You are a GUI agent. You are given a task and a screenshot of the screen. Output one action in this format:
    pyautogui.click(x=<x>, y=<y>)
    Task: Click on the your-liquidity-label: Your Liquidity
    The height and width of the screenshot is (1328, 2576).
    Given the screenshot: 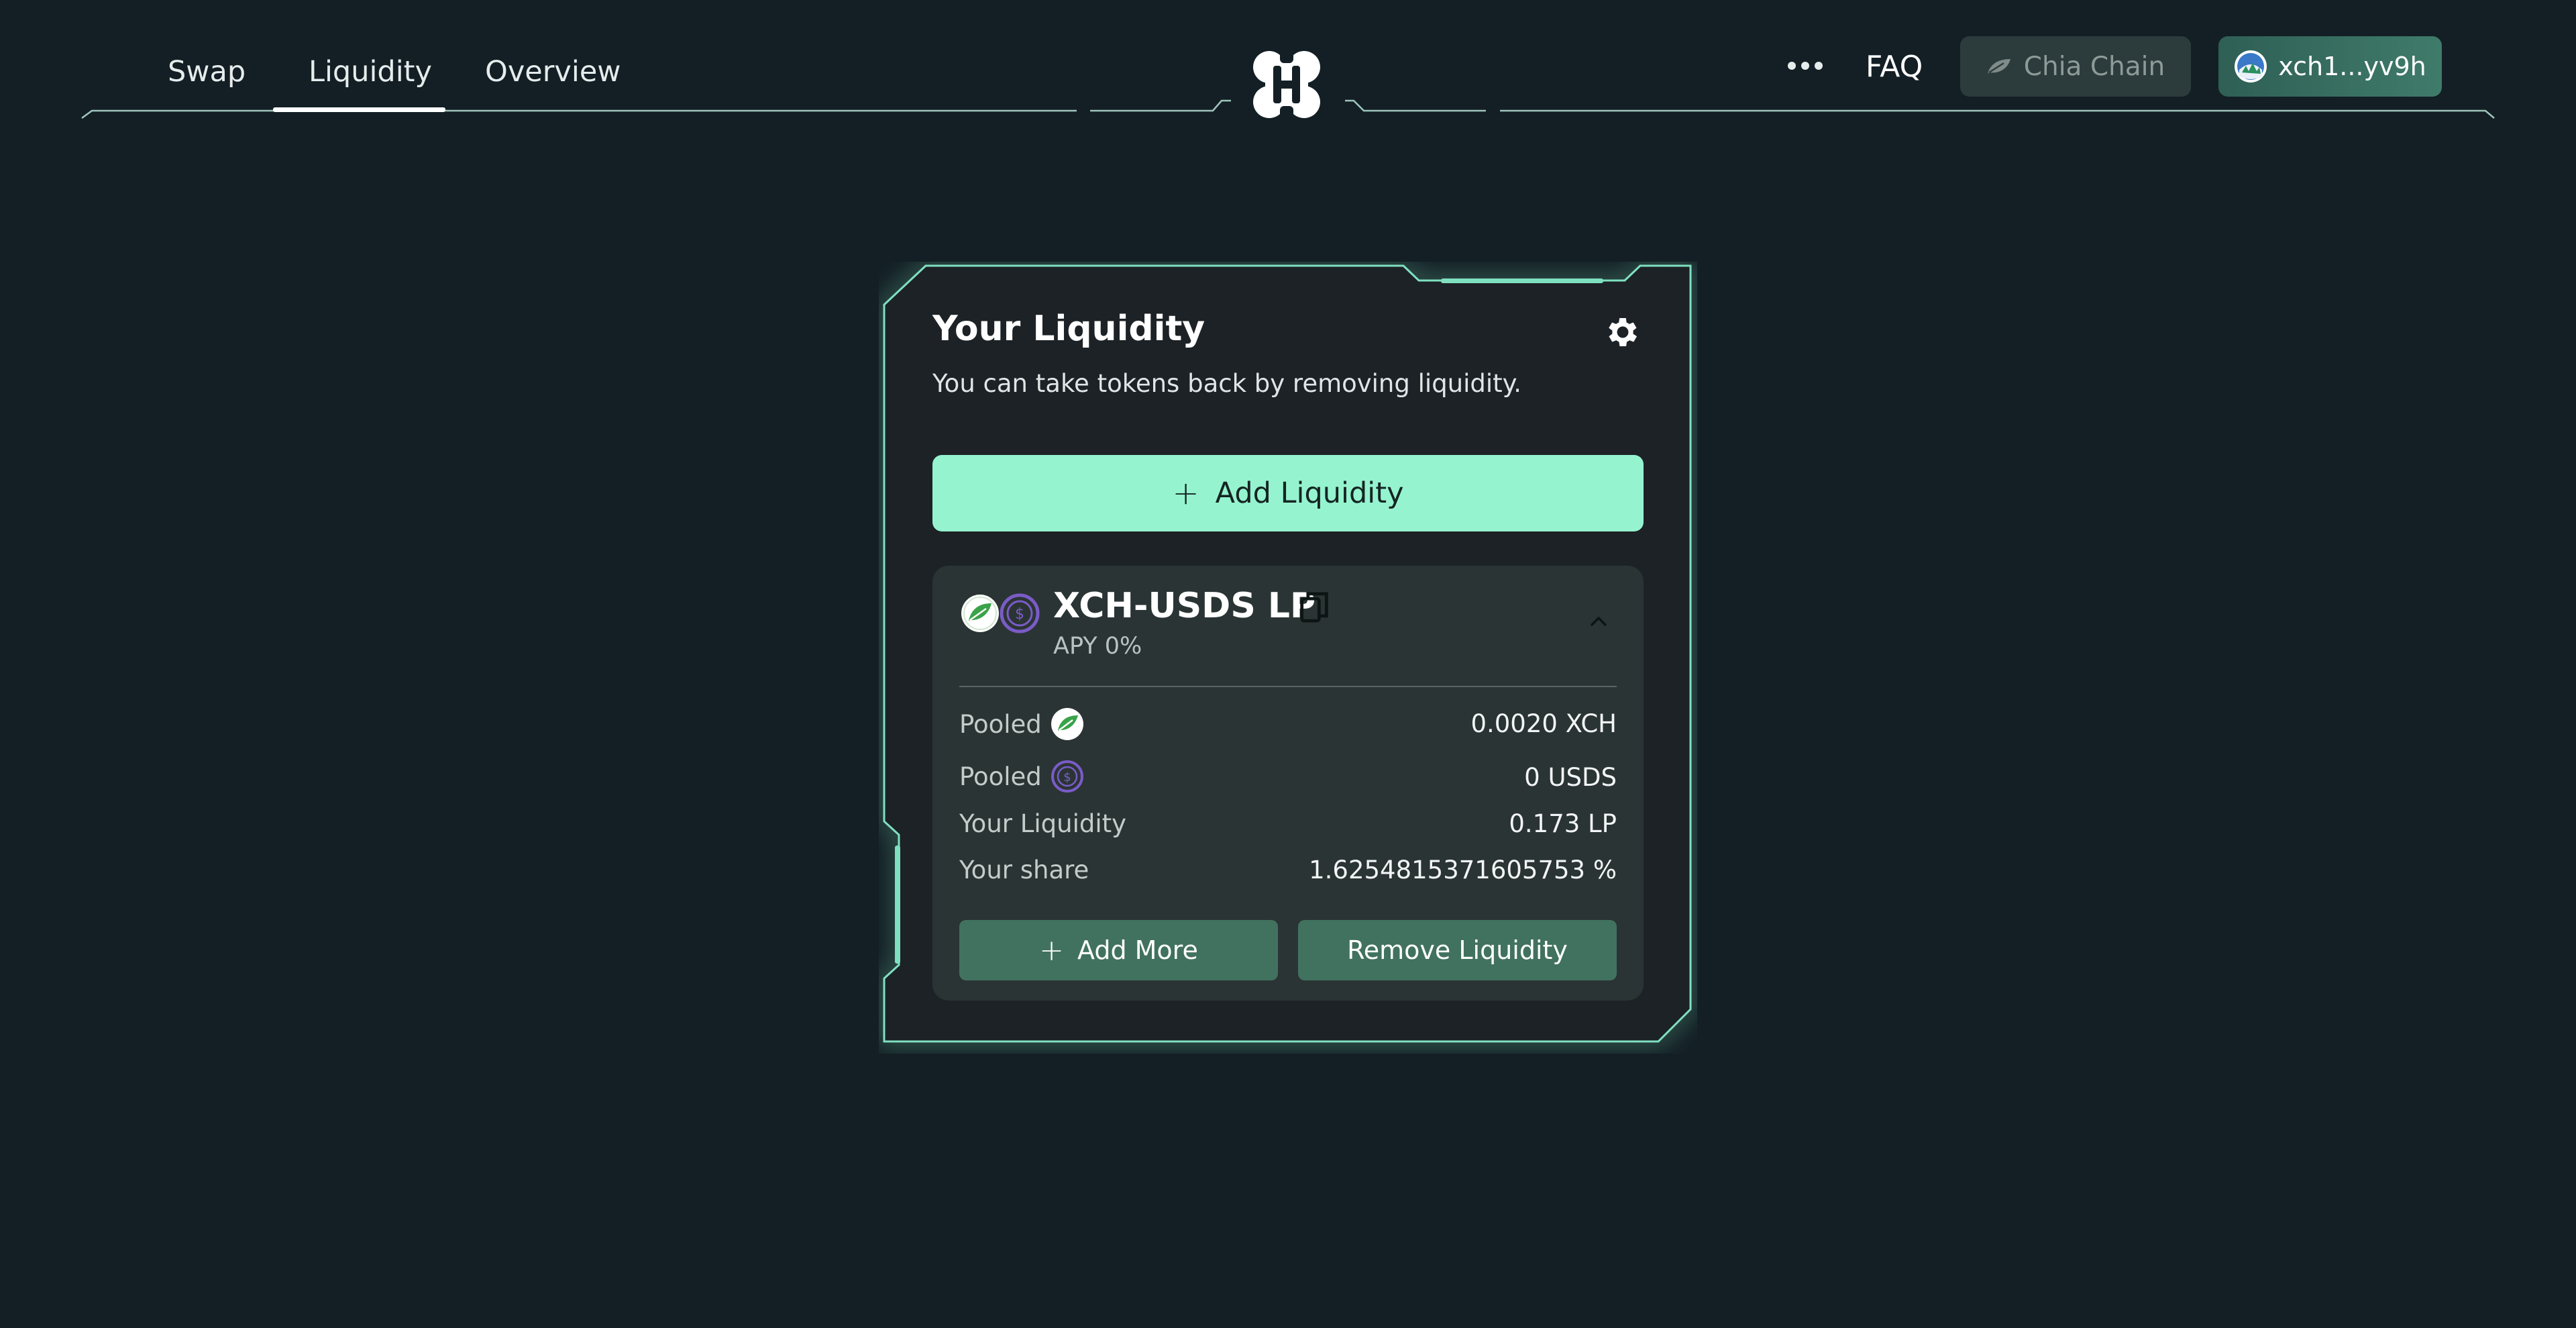 What is the action you would take?
    pyautogui.click(x=1042, y=823)
    